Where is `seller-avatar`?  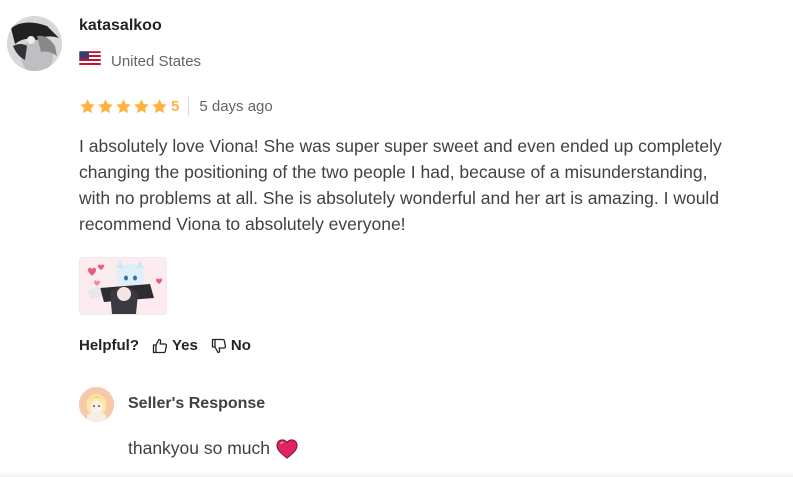
seller-avatar is located at coordinates (96, 404).